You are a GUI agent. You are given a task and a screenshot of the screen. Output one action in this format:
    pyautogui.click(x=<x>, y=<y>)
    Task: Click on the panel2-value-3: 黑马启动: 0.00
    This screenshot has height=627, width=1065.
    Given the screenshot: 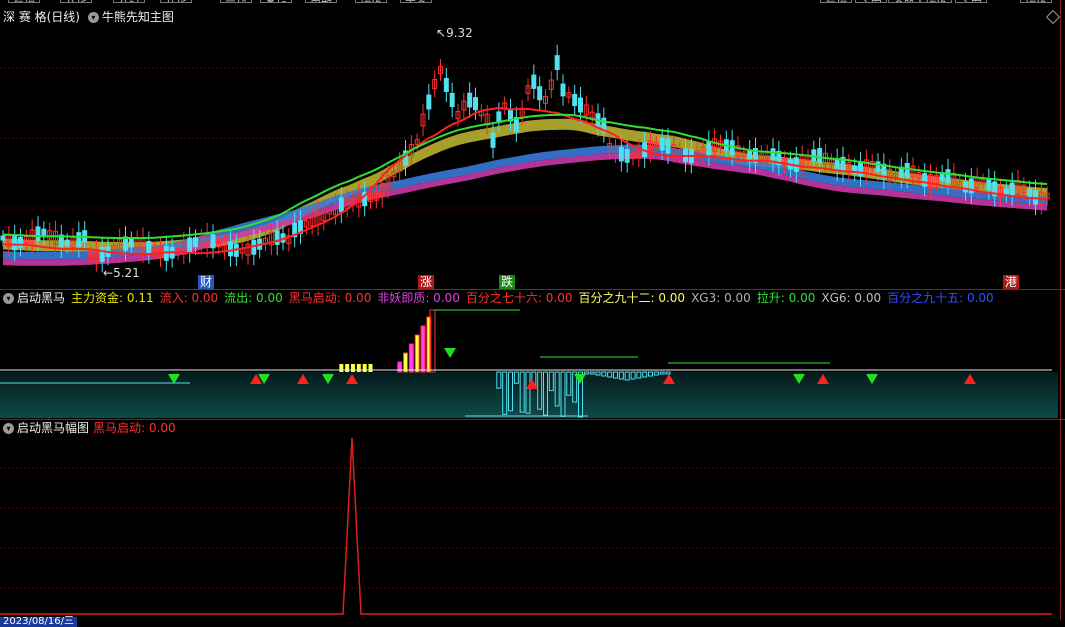 What is the action you would take?
    pyautogui.click(x=330, y=298)
    